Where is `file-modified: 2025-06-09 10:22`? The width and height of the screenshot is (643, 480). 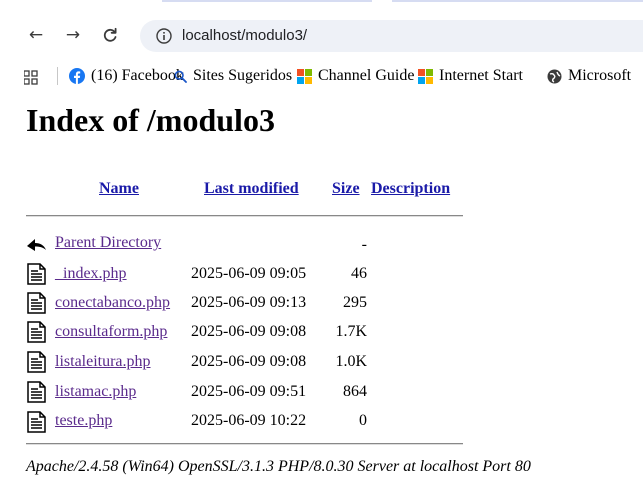
file-modified: 2025-06-09 10:22 is located at coordinates (249, 420).